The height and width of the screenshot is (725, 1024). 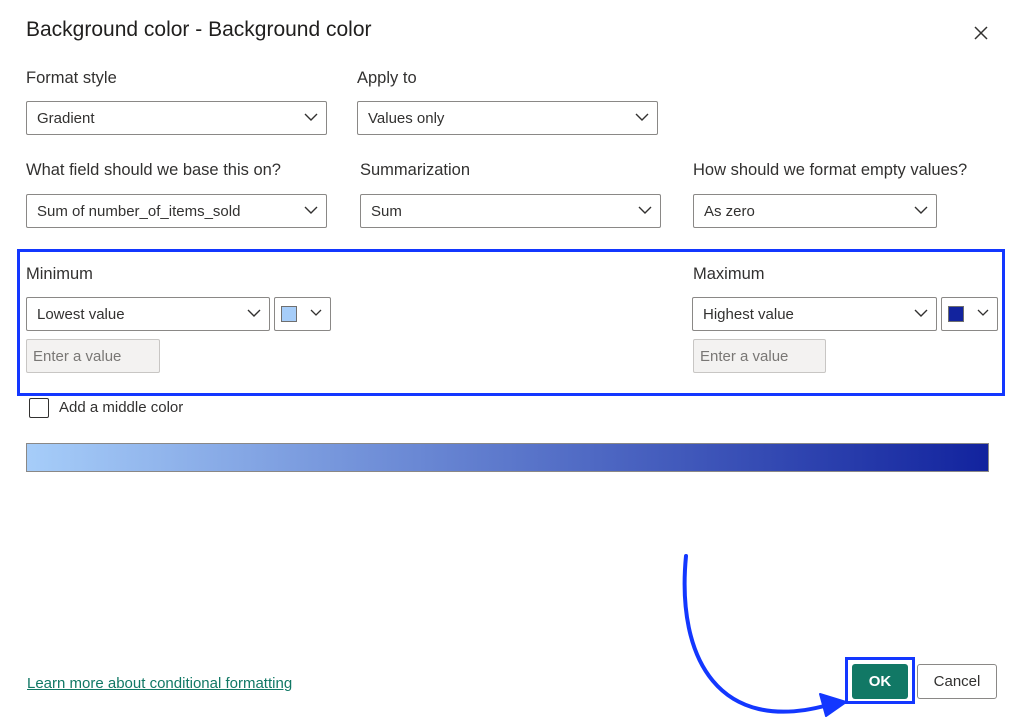 What do you see at coordinates (176, 118) in the screenshot?
I see `format-style-dropdown: Gradient` at bounding box center [176, 118].